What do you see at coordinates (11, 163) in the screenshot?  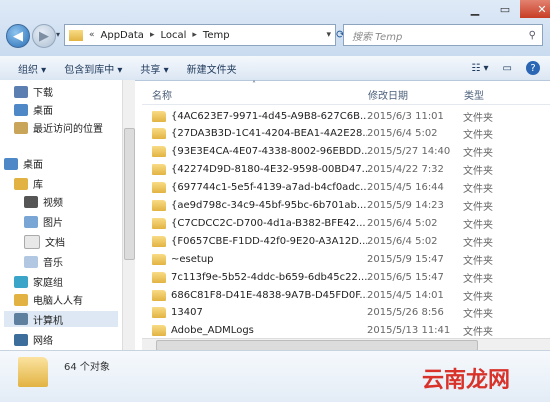 I see `desktop-icon` at bounding box center [11, 163].